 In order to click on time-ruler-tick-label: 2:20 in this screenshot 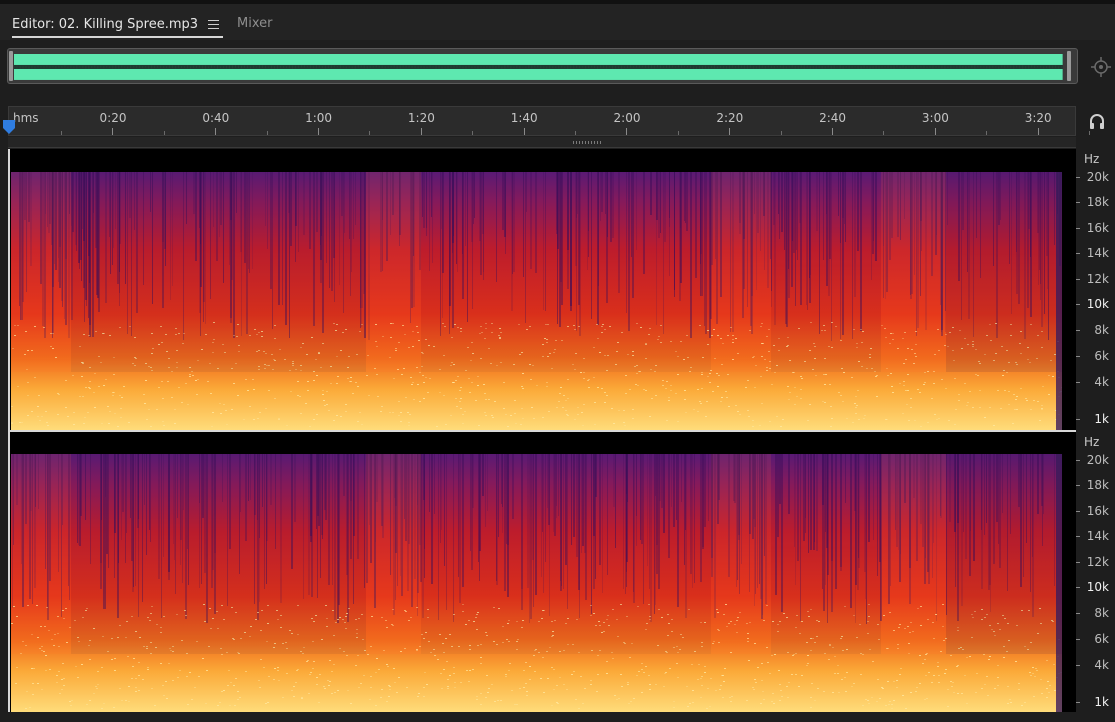, I will do `click(730, 118)`.